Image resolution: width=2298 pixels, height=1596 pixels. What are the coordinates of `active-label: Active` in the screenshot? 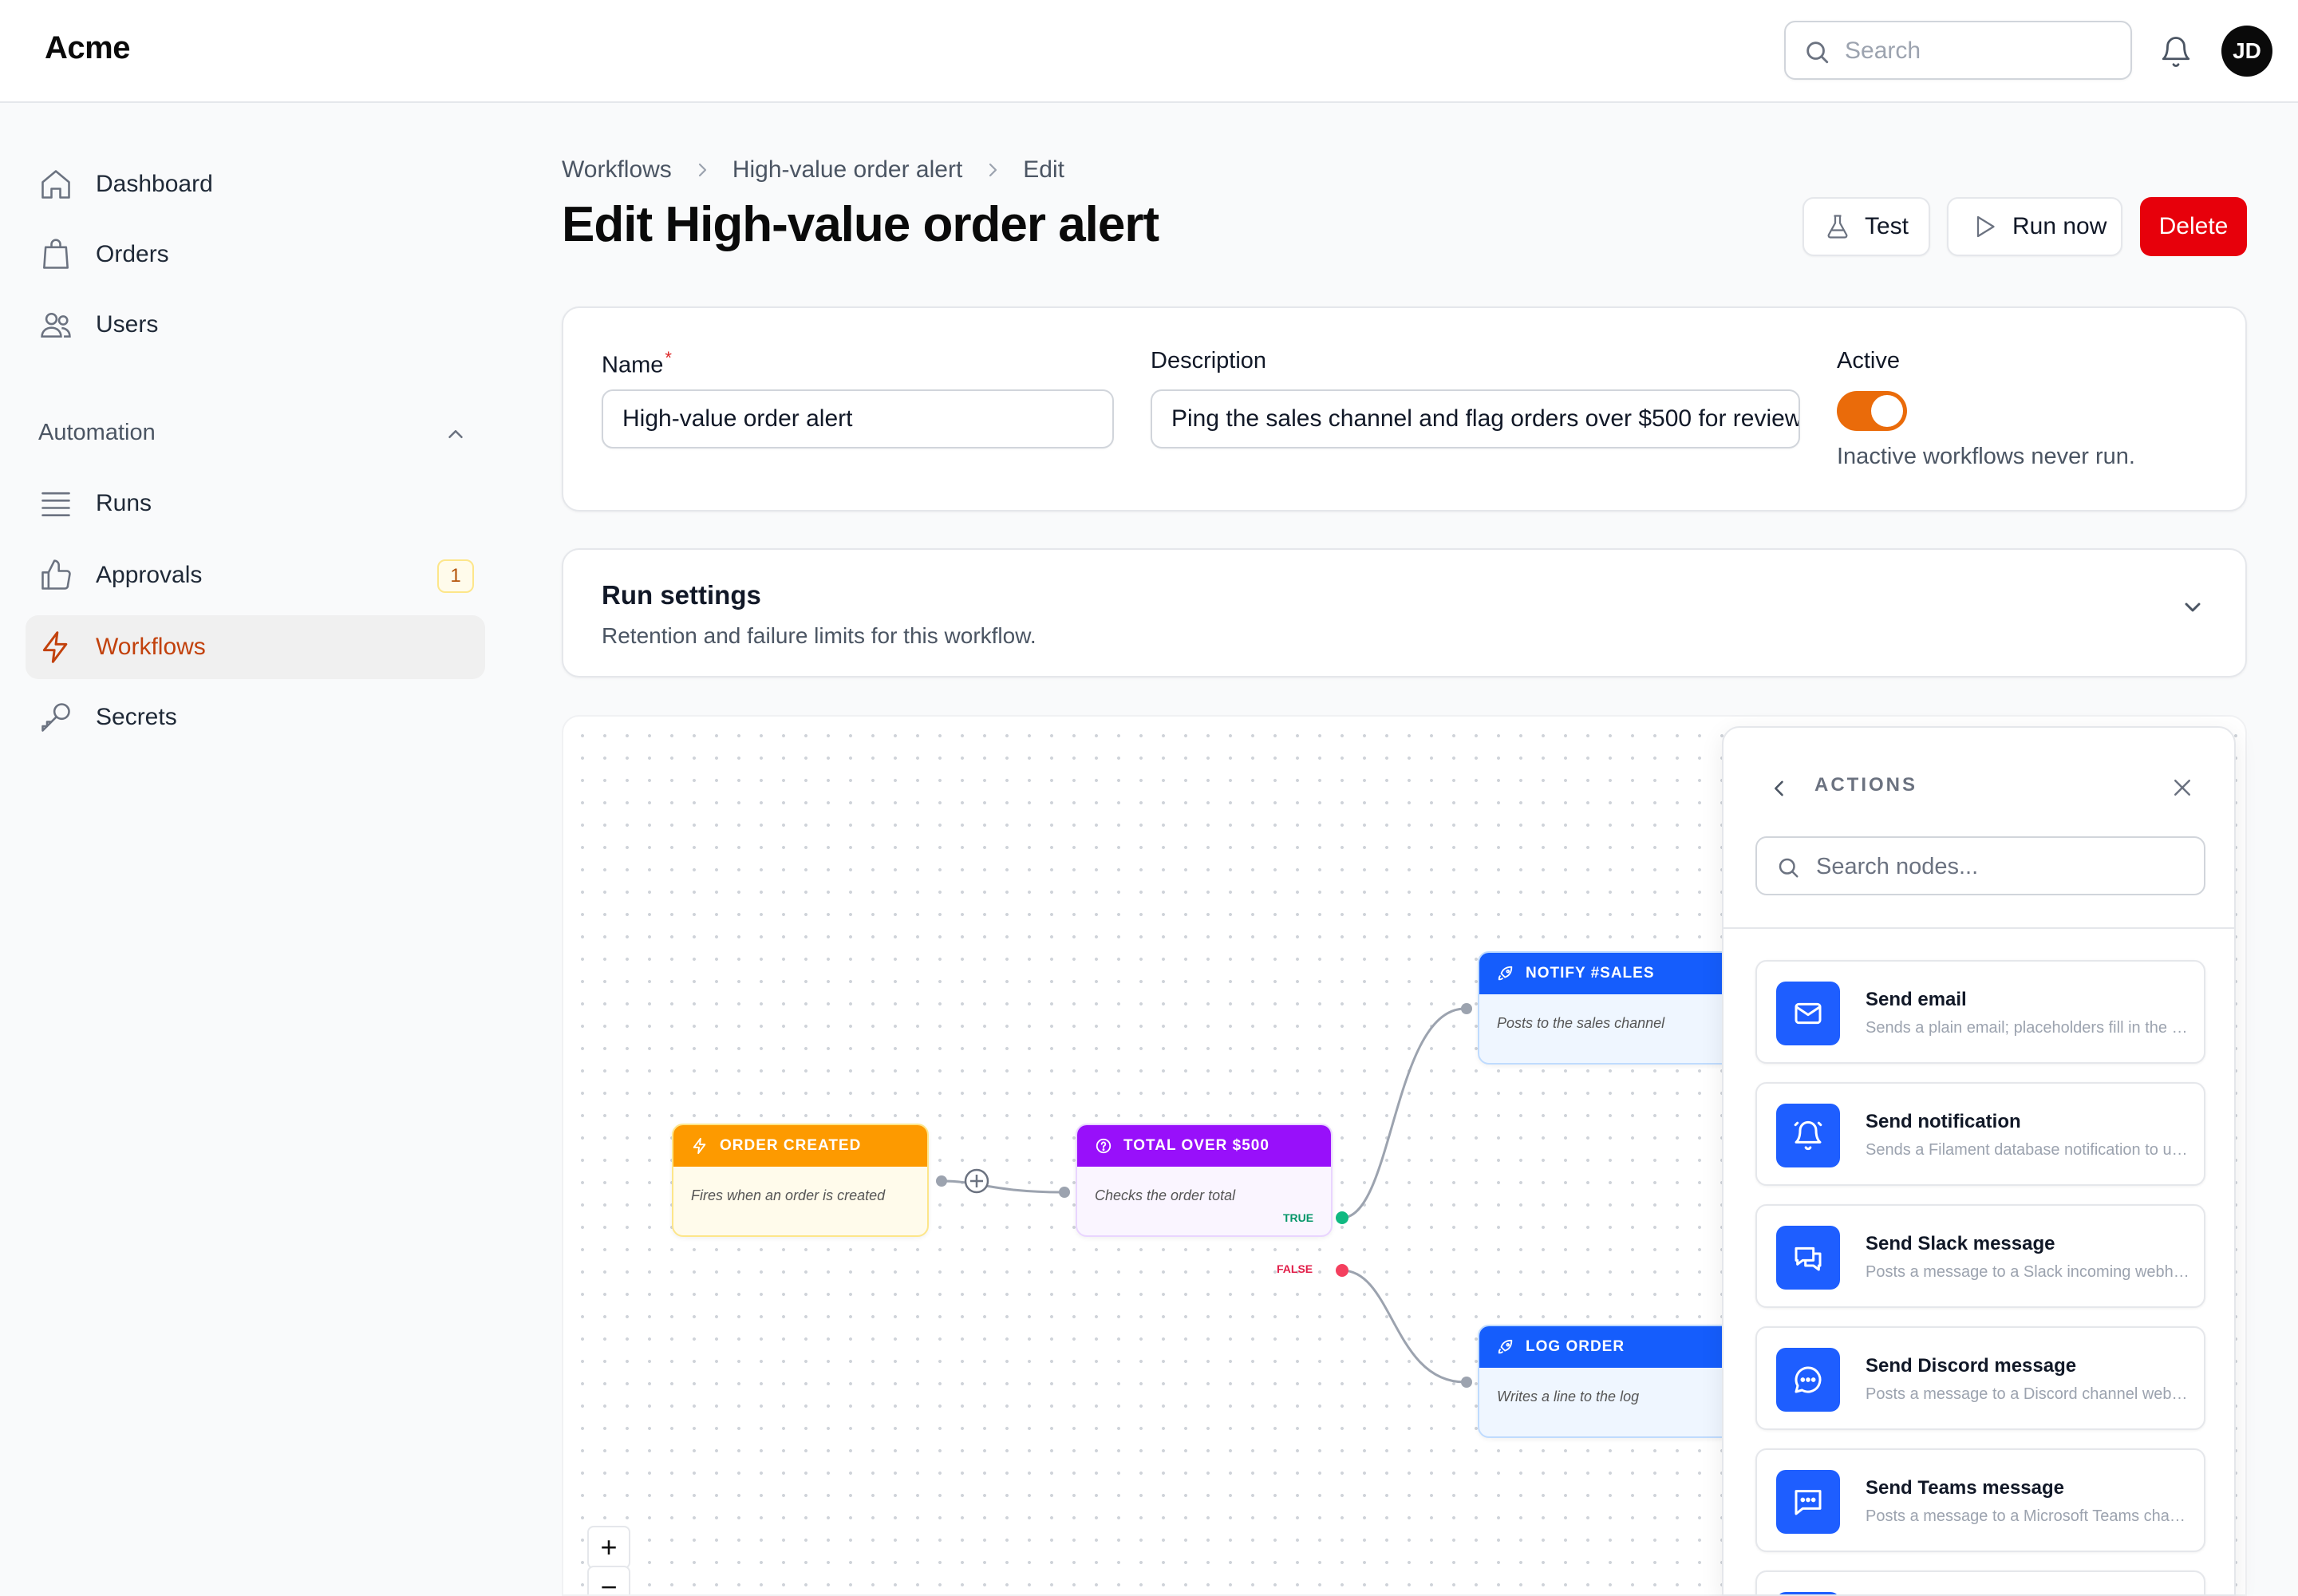 It's located at (1869, 360).